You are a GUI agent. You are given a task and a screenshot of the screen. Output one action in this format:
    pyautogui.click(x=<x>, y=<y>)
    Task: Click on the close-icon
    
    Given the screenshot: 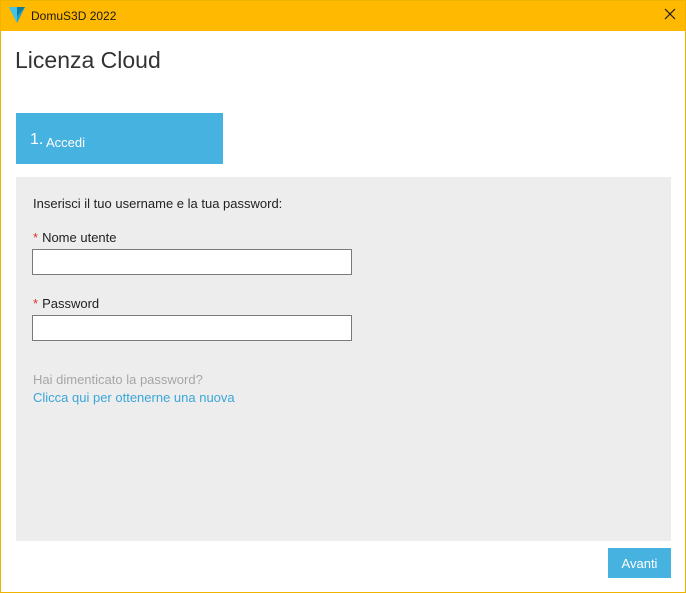 What is the action you would take?
    pyautogui.click(x=670, y=16)
    